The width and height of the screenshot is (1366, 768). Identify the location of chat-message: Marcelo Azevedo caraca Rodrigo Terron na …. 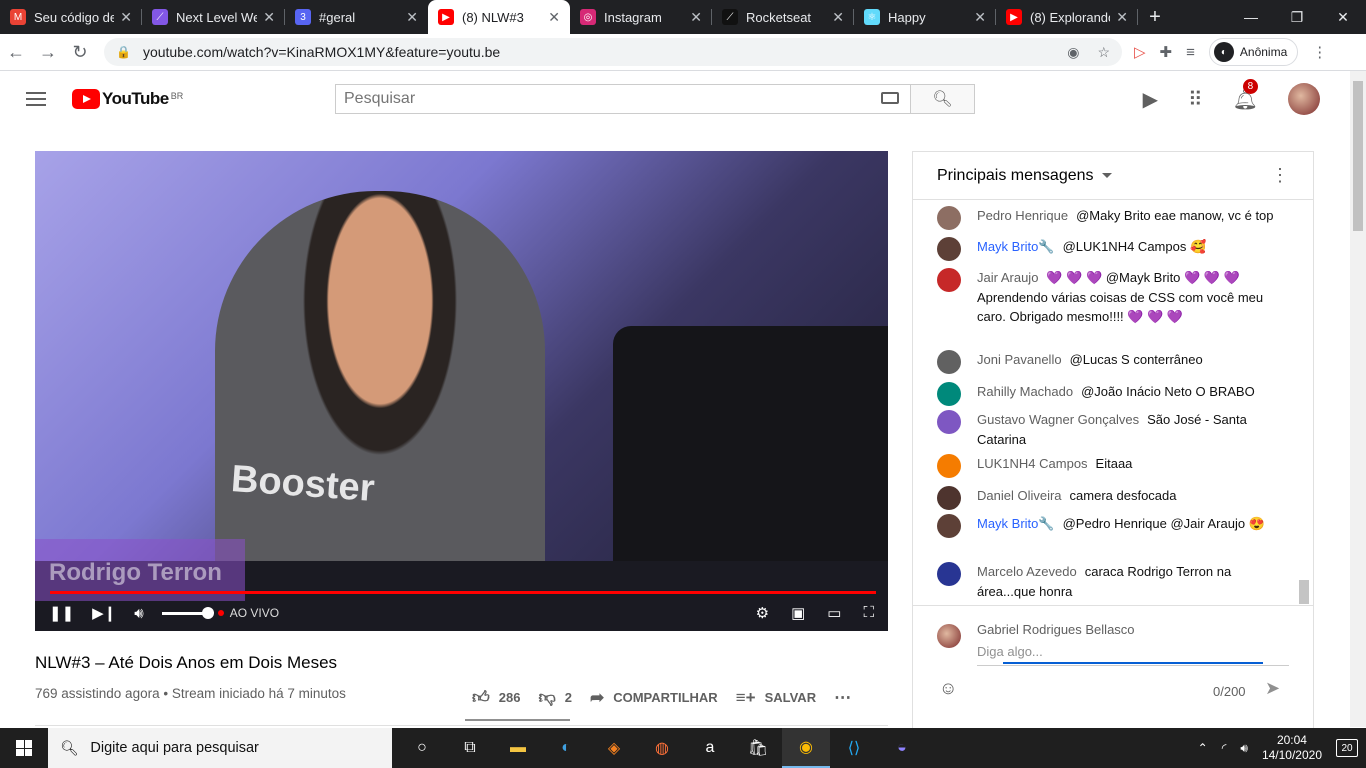
(1112, 581).